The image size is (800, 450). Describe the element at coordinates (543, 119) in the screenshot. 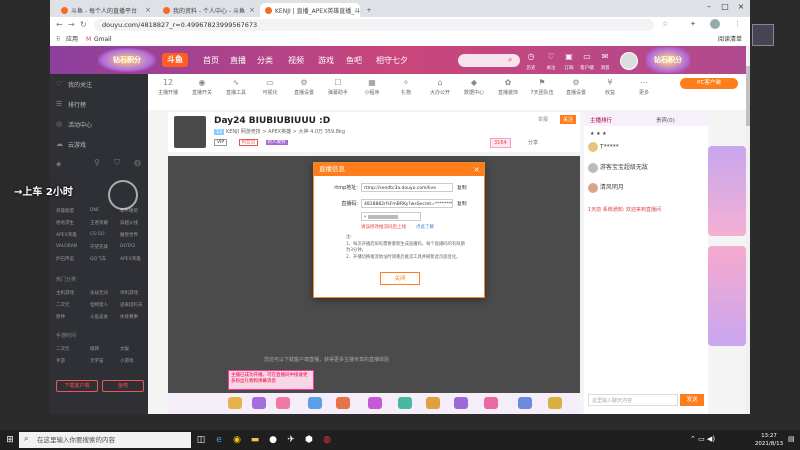

I see `report-link: 举报` at that location.